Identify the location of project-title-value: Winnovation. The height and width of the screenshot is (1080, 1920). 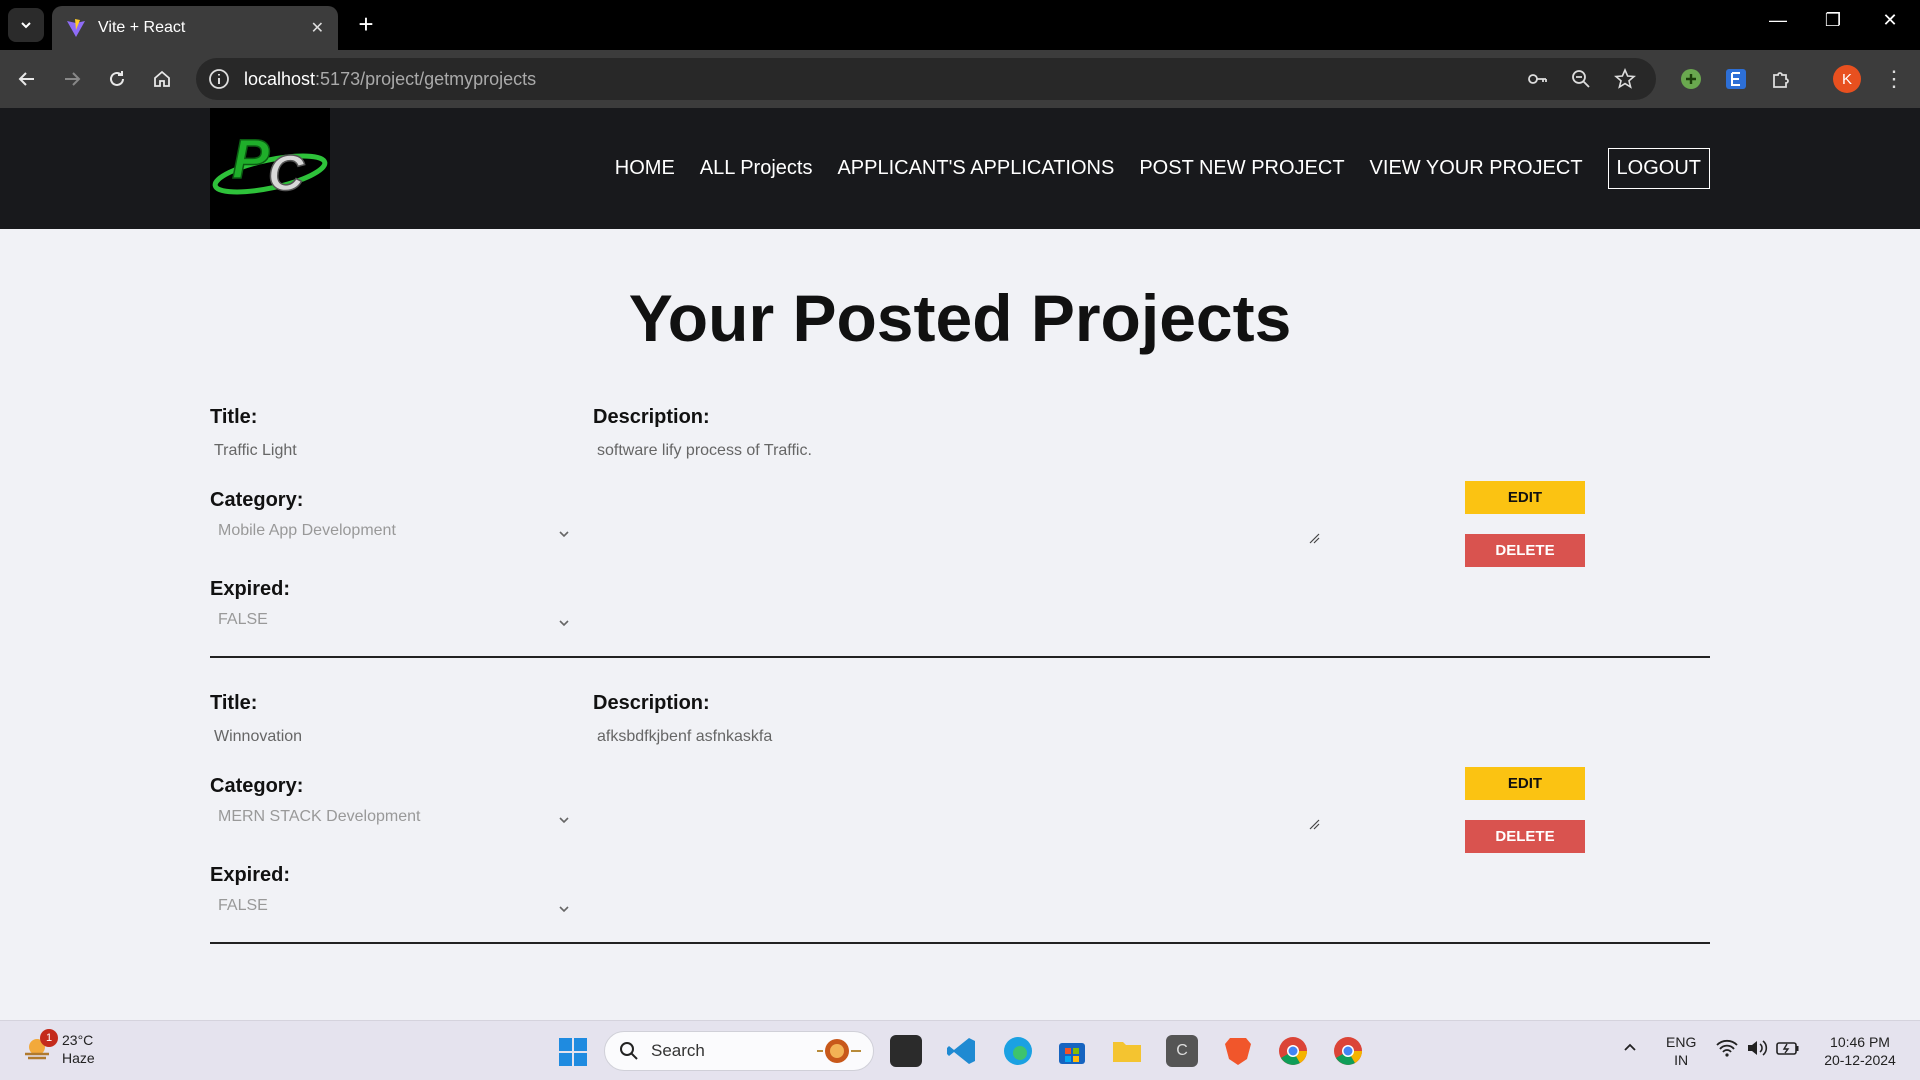
(258, 737).